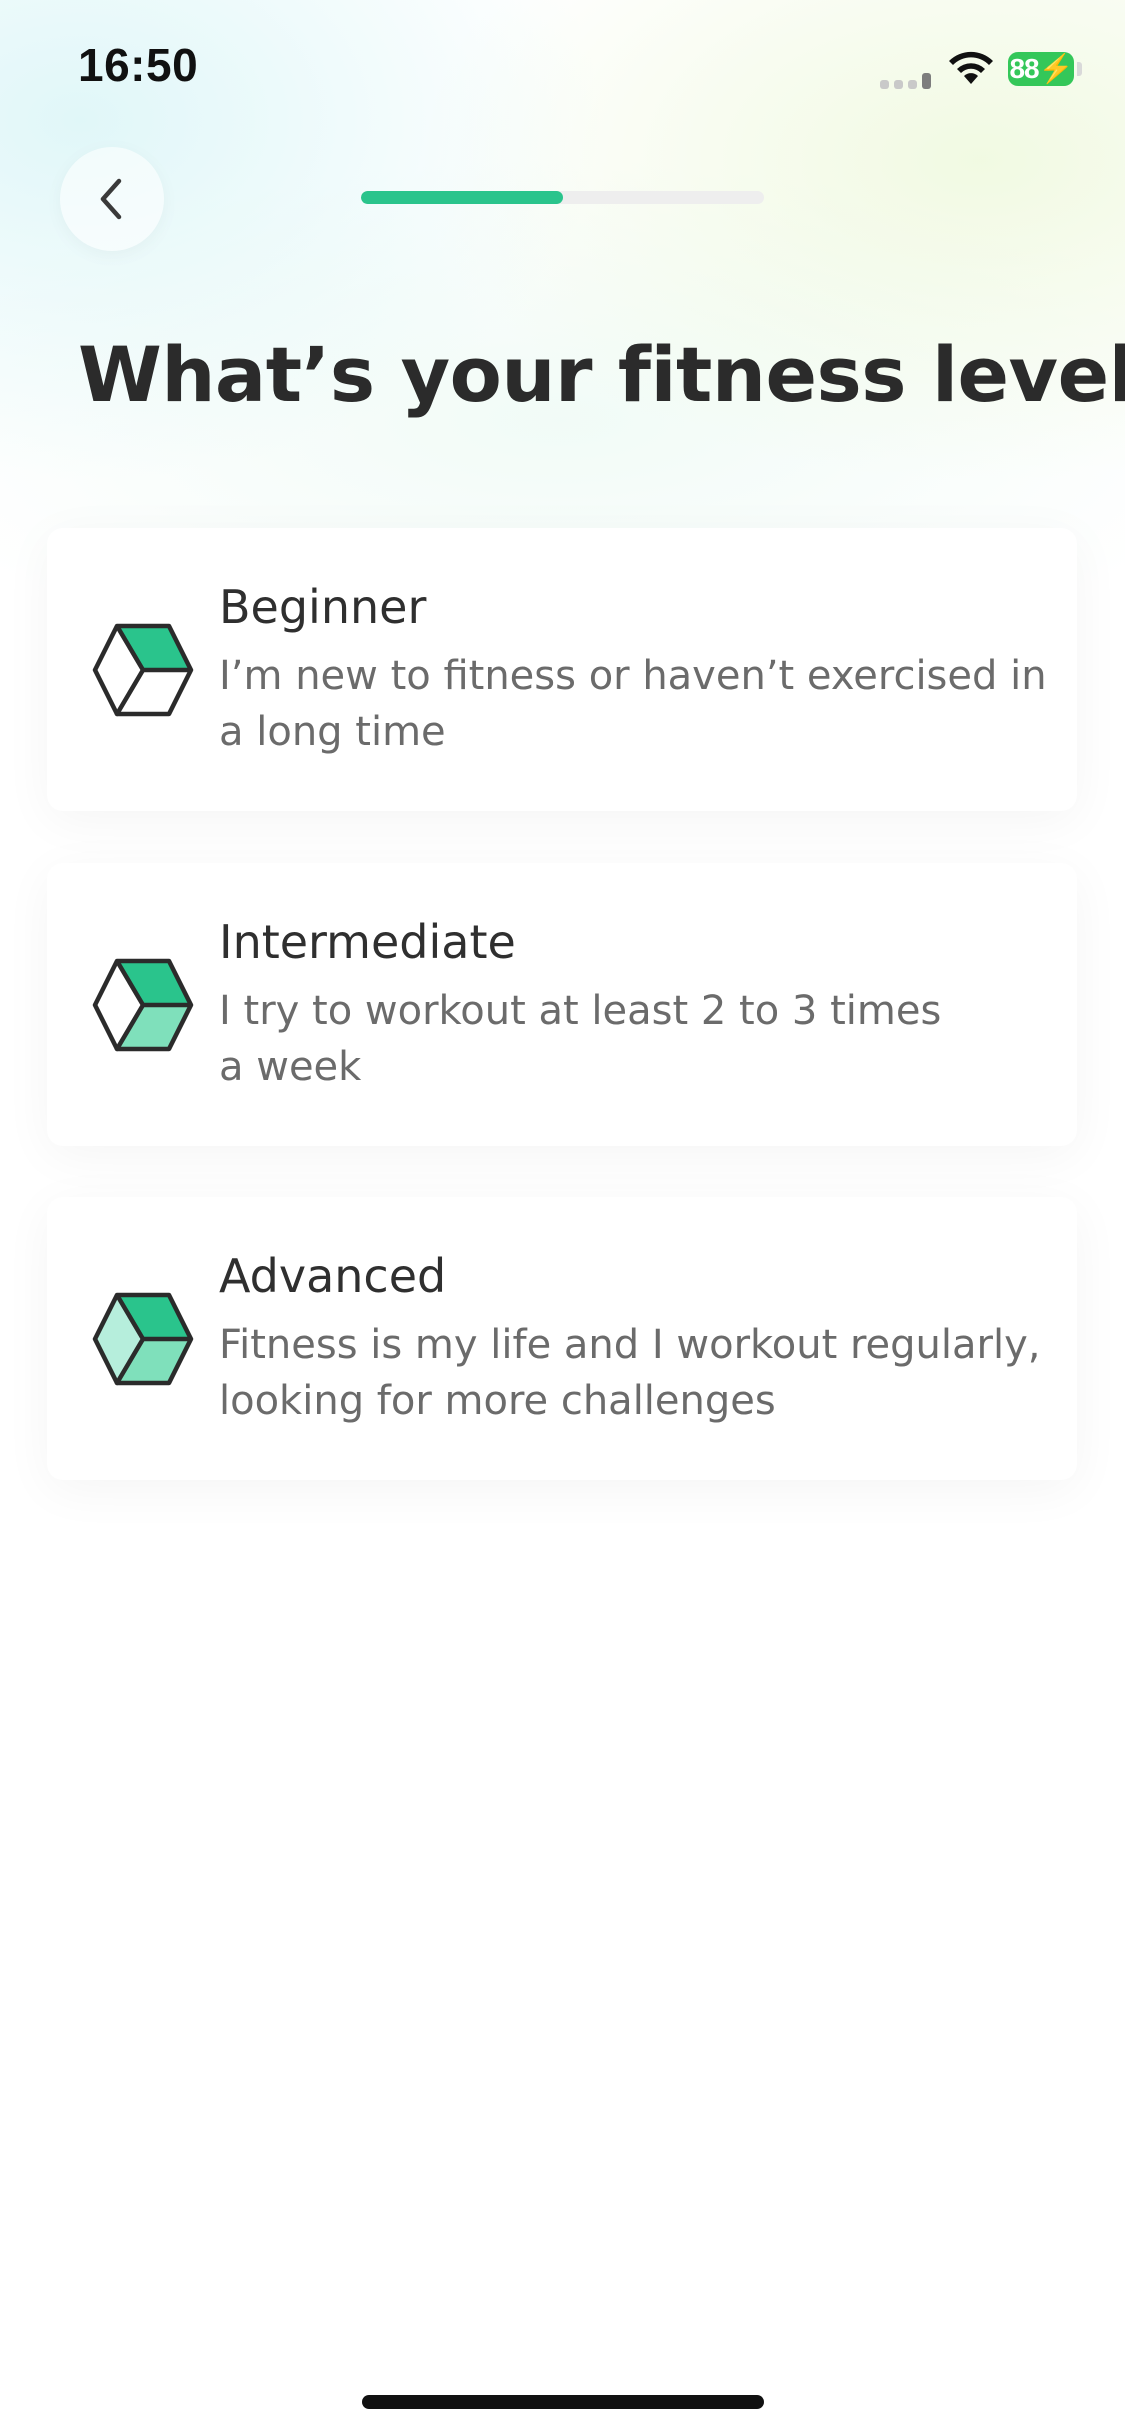 The height and width of the screenshot is (2436, 1125). What do you see at coordinates (601, 374) in the screenshot?
I see `page-title: What’s your fitness level?` at bounding box center [601, 374].